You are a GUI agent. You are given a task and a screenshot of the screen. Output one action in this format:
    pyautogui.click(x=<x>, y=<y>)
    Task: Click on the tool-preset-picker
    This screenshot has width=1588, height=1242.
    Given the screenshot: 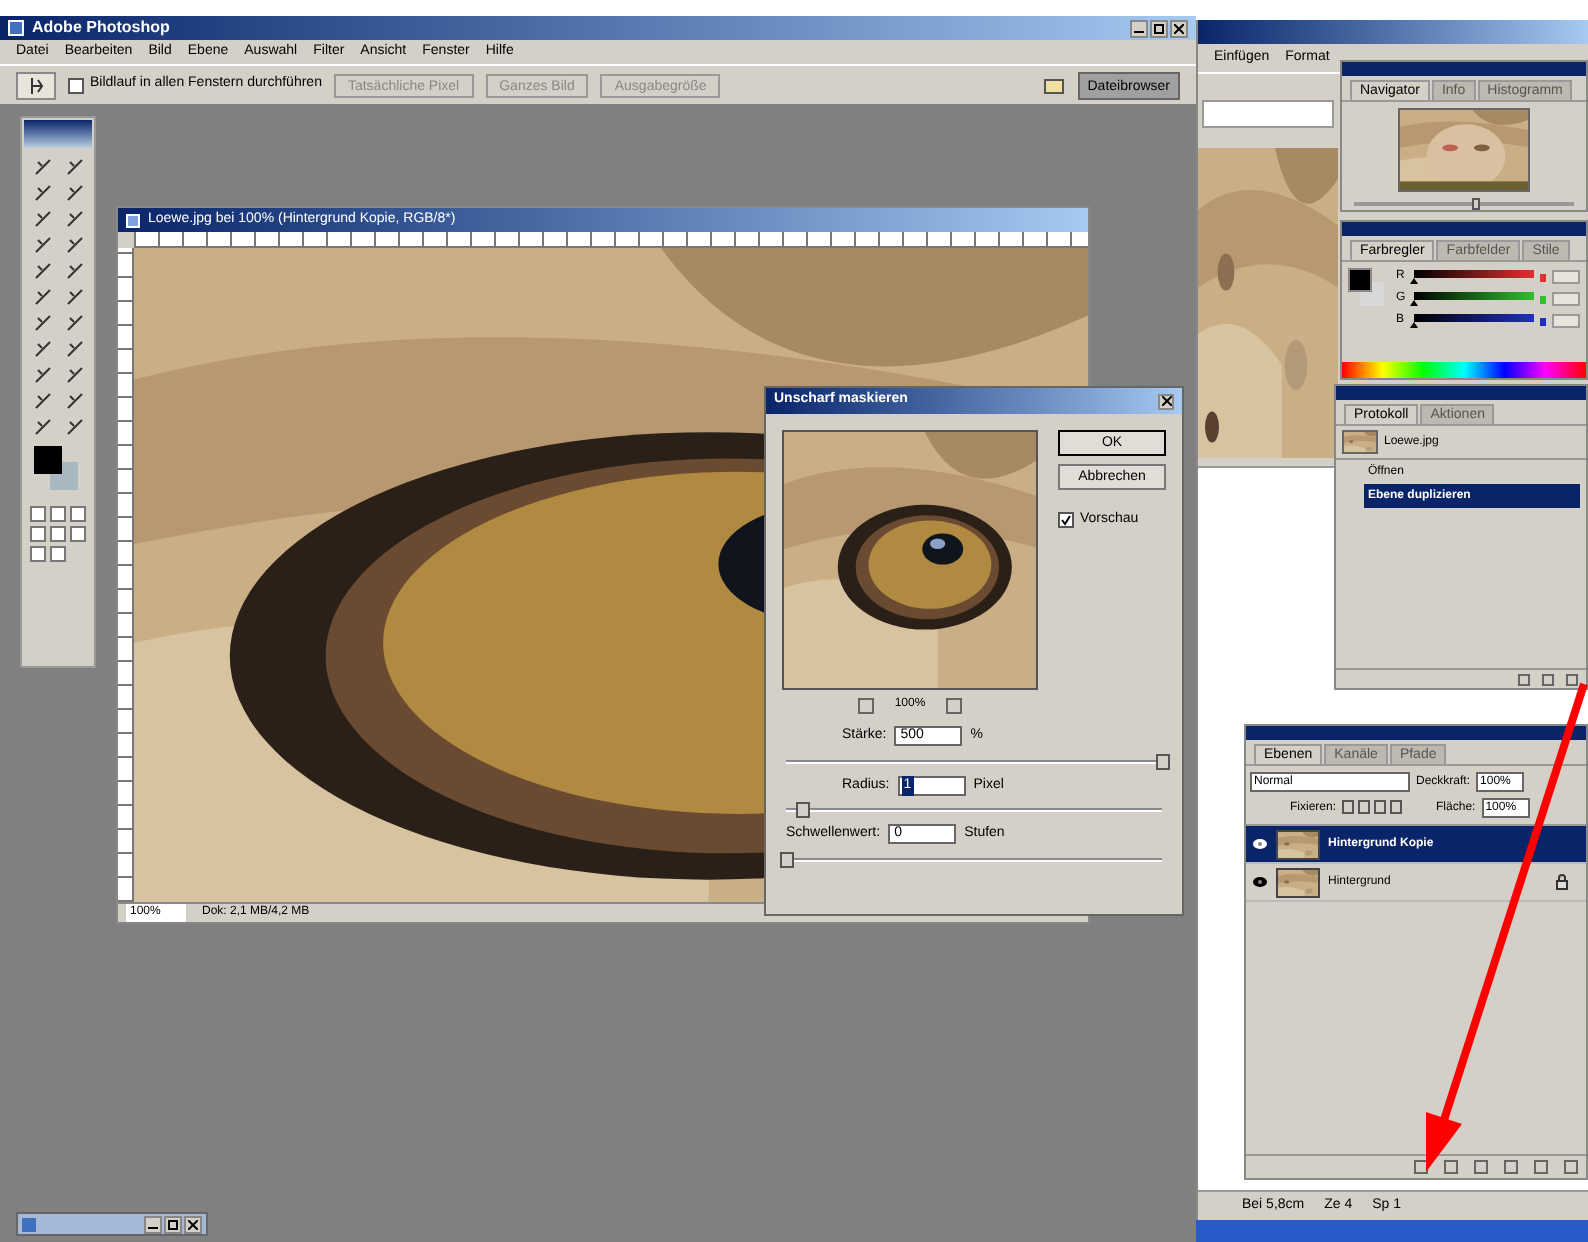 What is the action you would take?
    pyautogui.click(x=36, y=85)
    